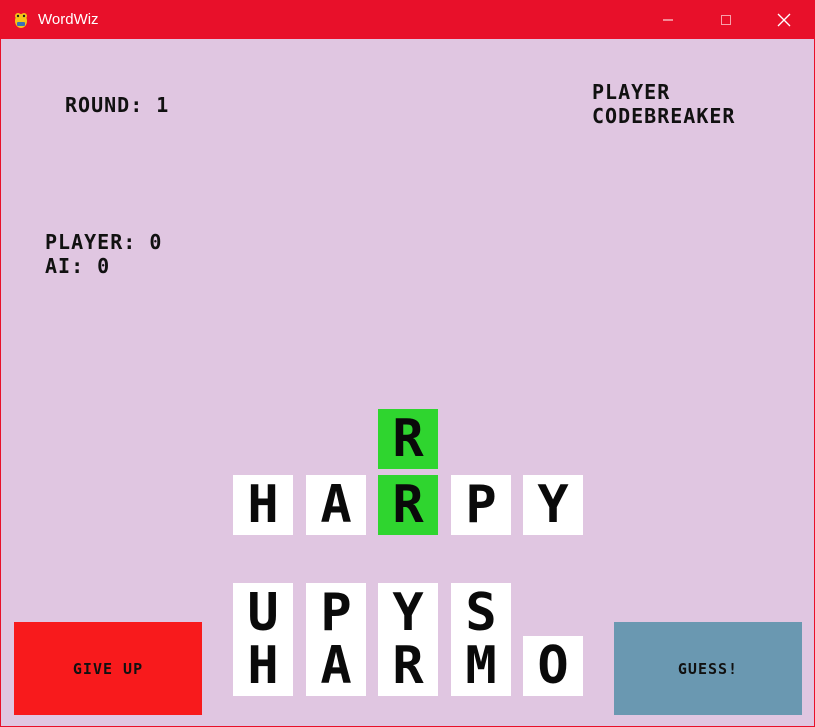 The image size is (815, 727). I want to click on bank-tile: U, so click(263, 613).